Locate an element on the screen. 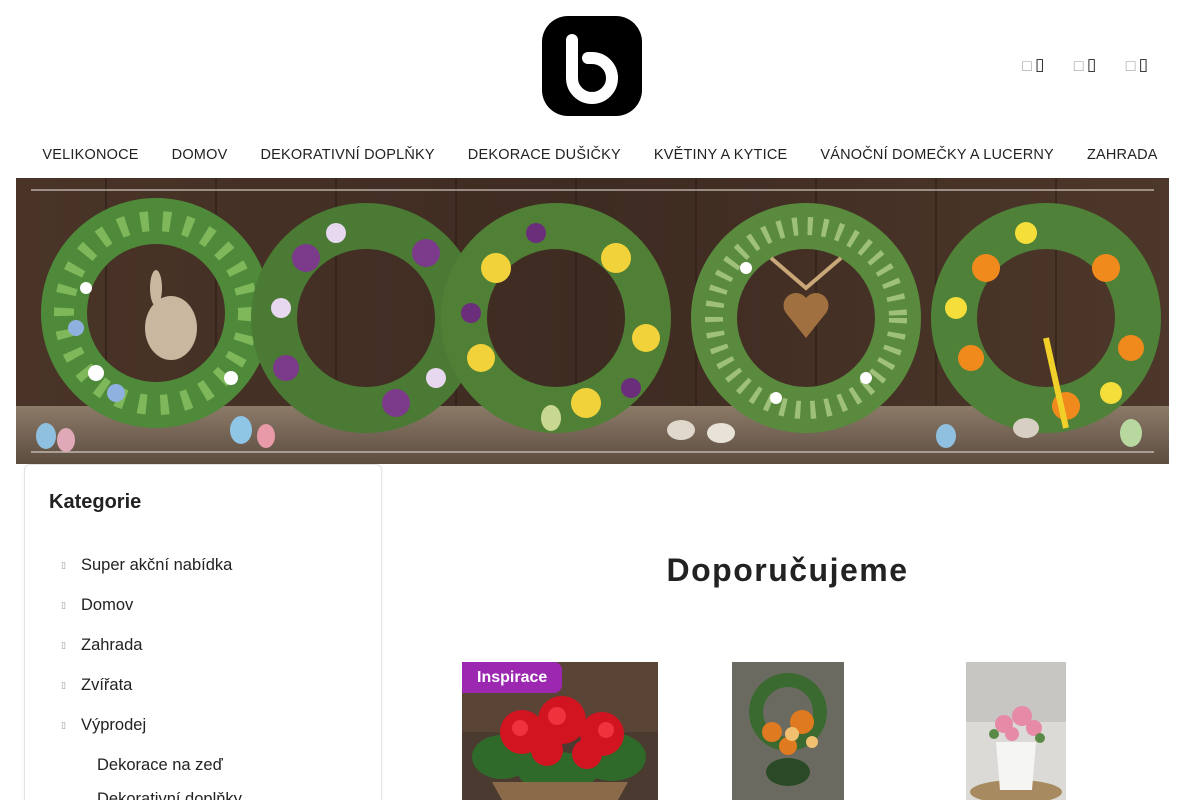 This screenshot has height=800, width=1200. subcategory-dekorativni-doplnky: Dekorativní doplňky is located at coordinates (169, 791).